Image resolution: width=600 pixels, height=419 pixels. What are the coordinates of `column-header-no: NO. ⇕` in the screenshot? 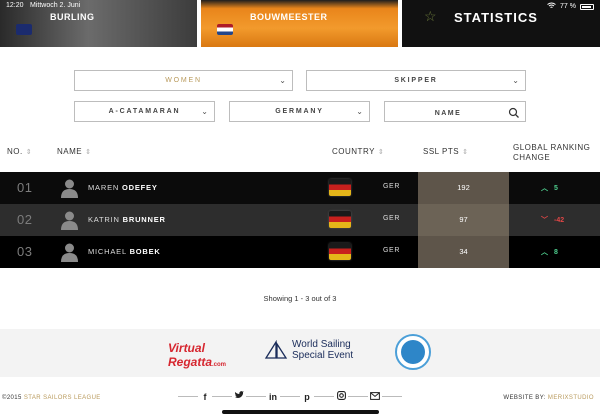 It's located at (19, 151).